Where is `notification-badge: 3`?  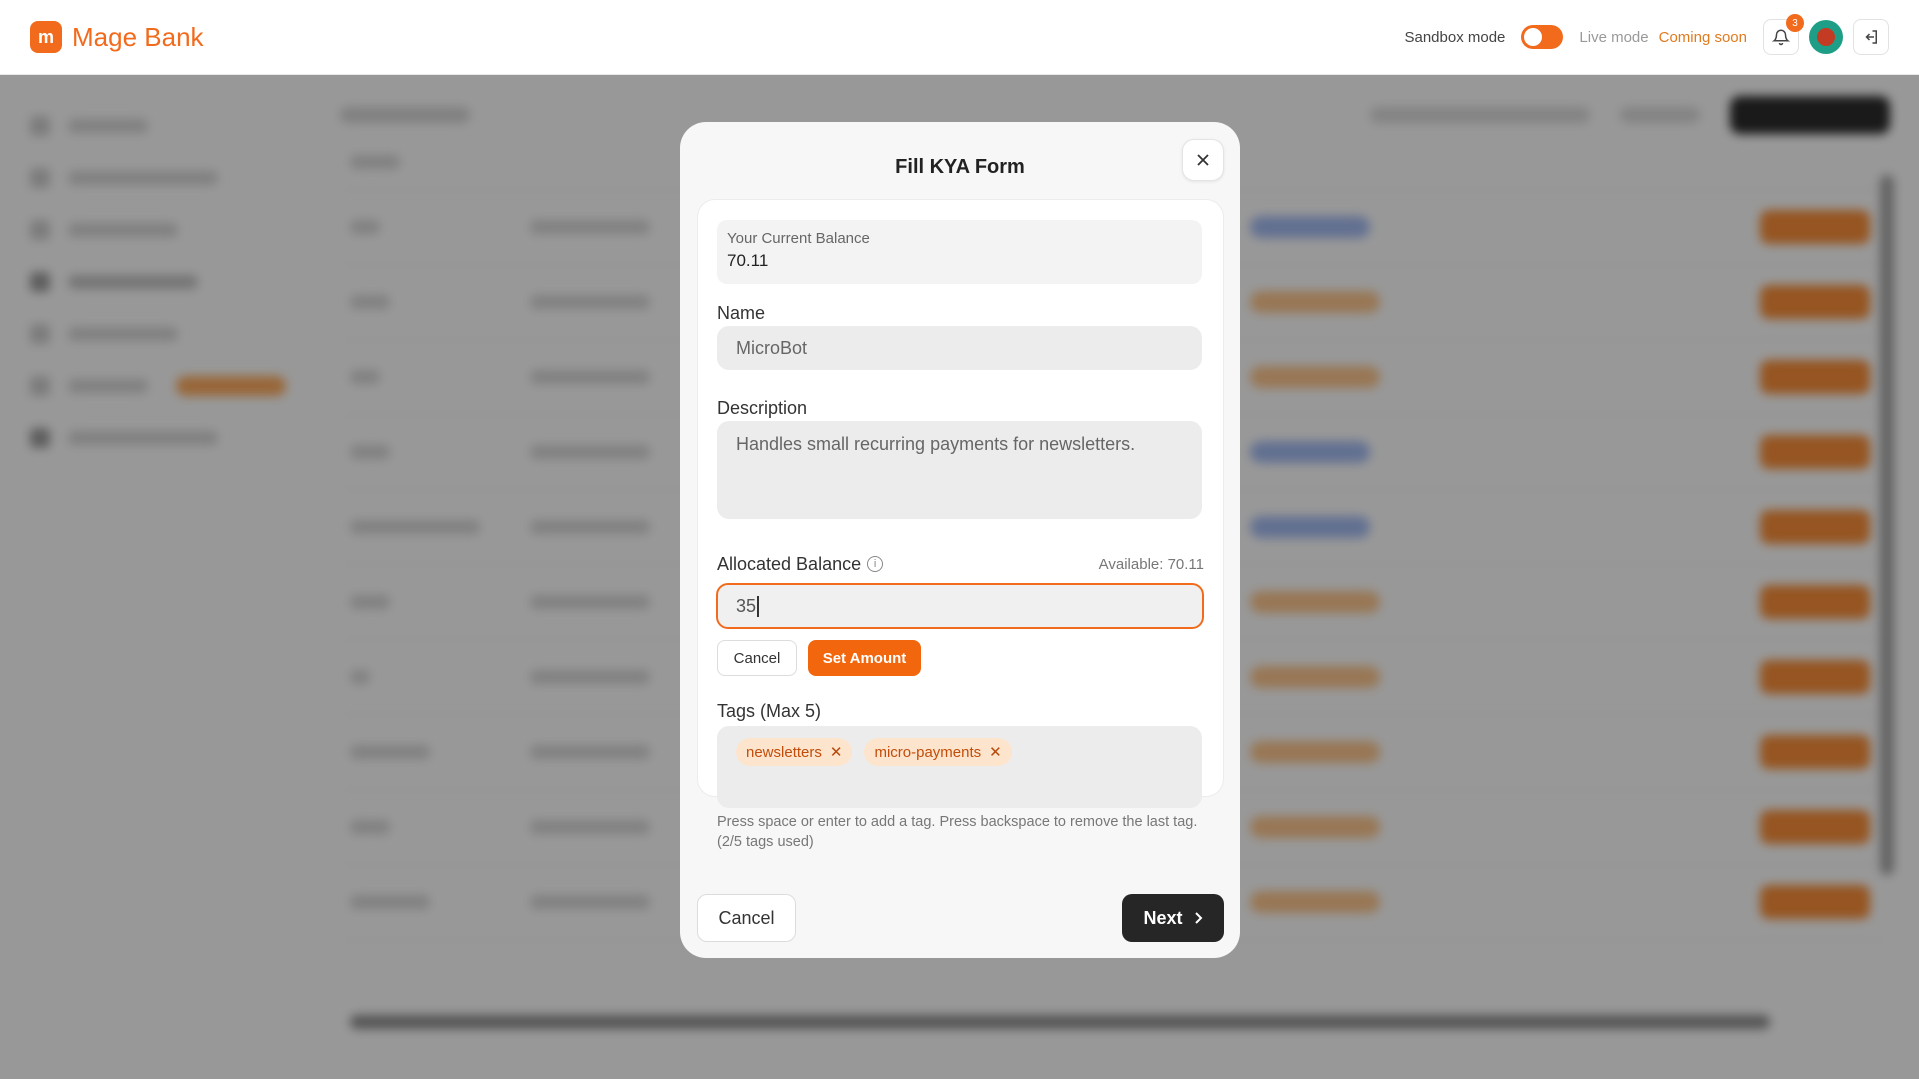
notification-badge: 3 is located at coordinates (1795, 23).